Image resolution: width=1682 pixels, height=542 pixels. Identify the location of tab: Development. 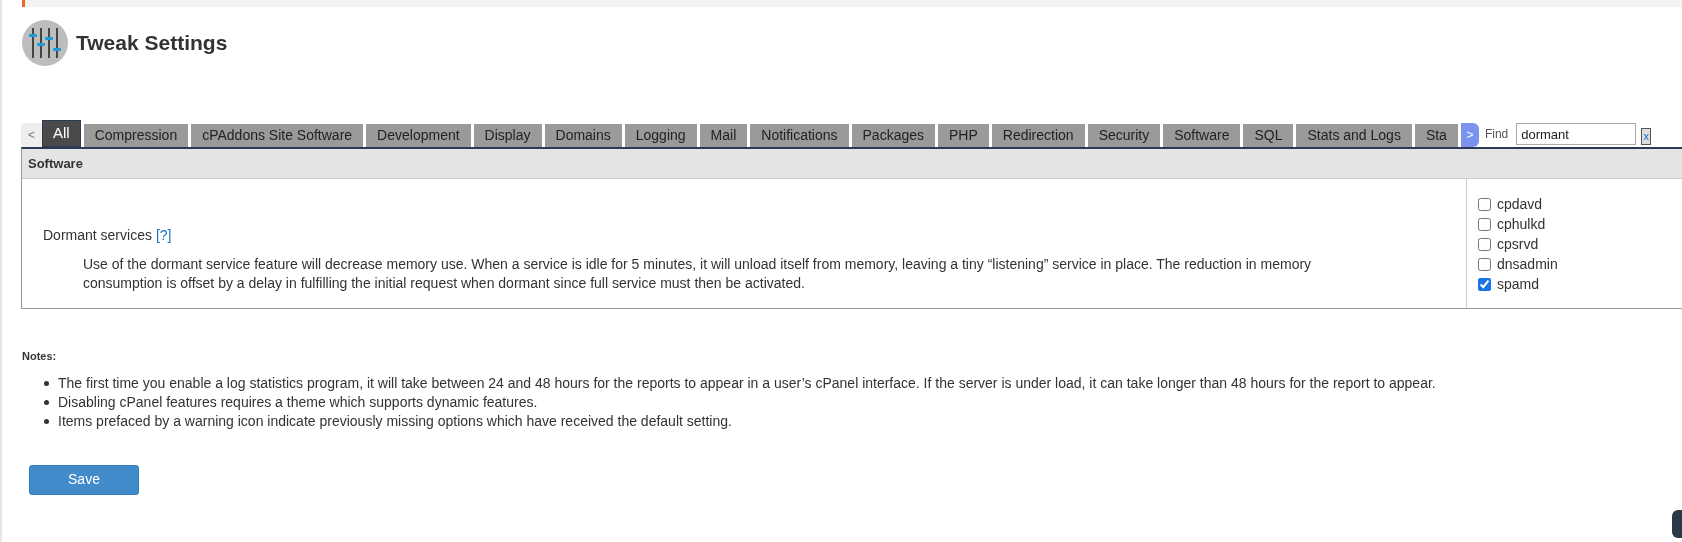
(418, 135).